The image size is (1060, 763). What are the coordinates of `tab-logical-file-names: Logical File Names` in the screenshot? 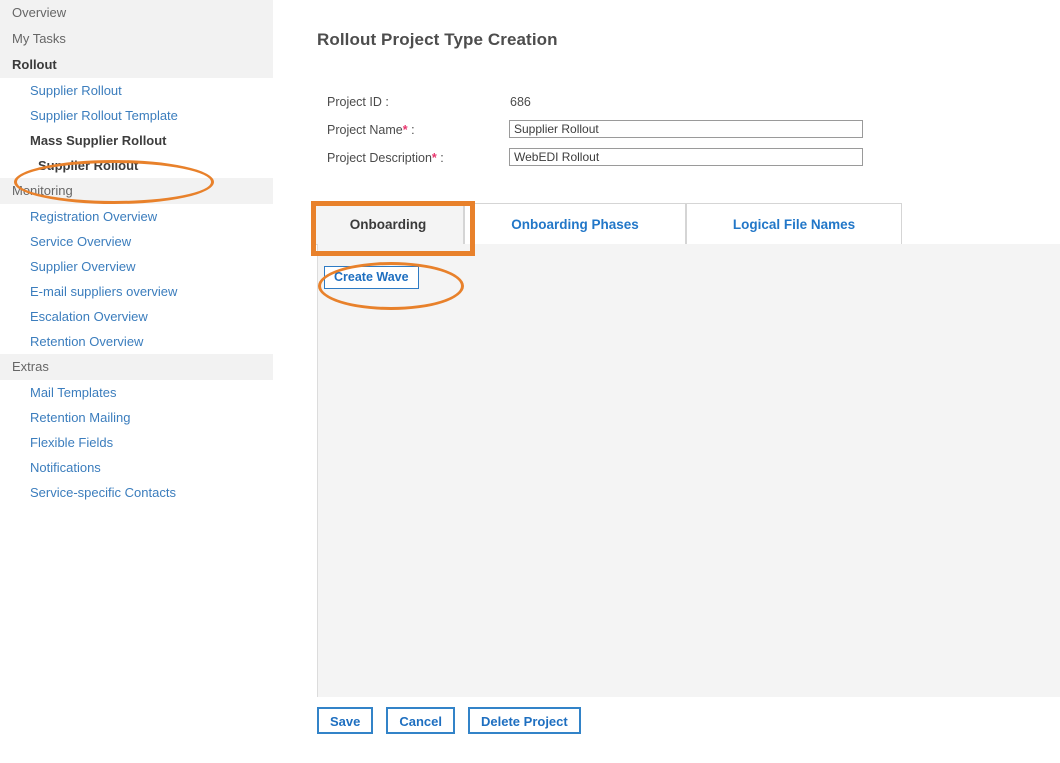 It's located at (794, 223).